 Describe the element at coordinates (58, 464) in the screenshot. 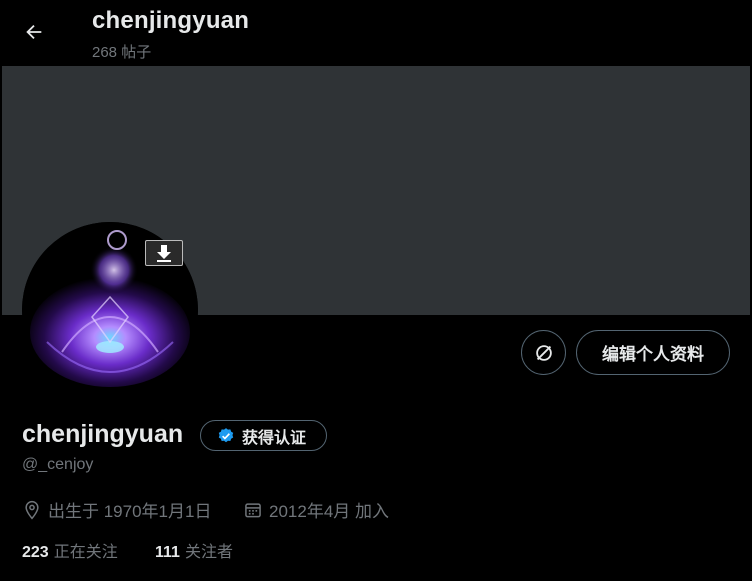

I see `user-handle: @_cenjoy` at that location.